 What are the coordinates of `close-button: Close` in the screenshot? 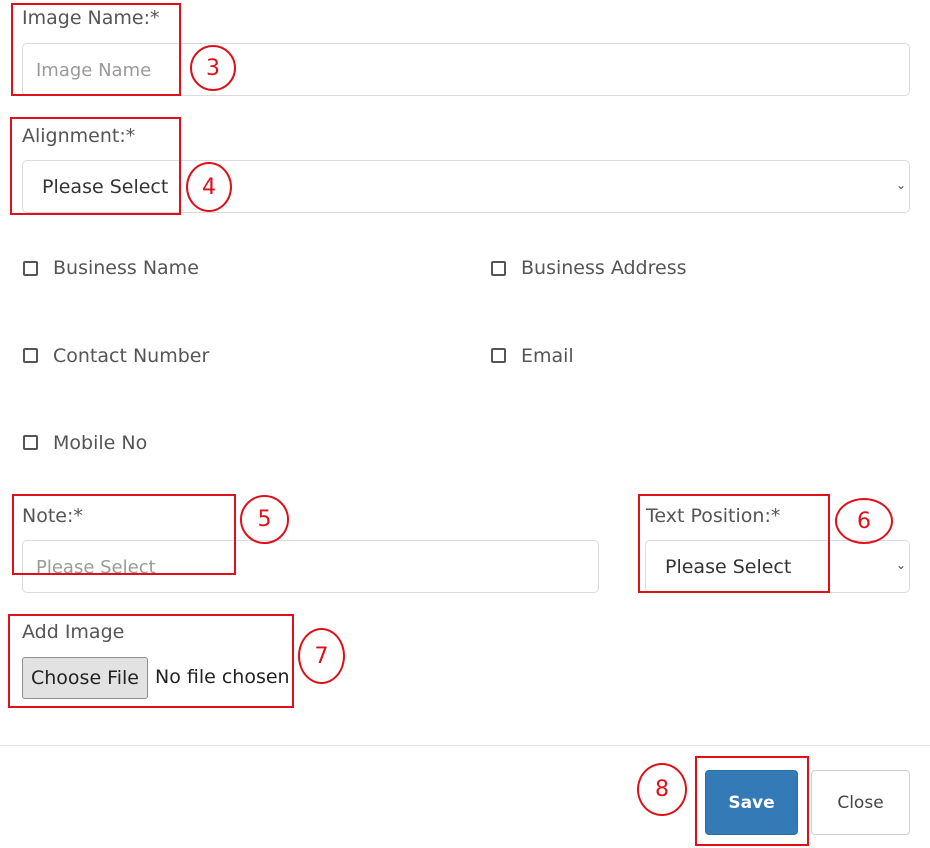 It's located at (860, 802).